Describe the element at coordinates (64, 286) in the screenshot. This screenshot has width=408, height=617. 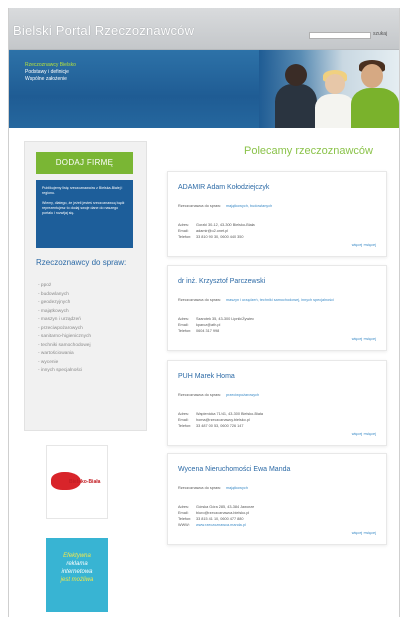
I see `category-link: - ppoż` at that location.